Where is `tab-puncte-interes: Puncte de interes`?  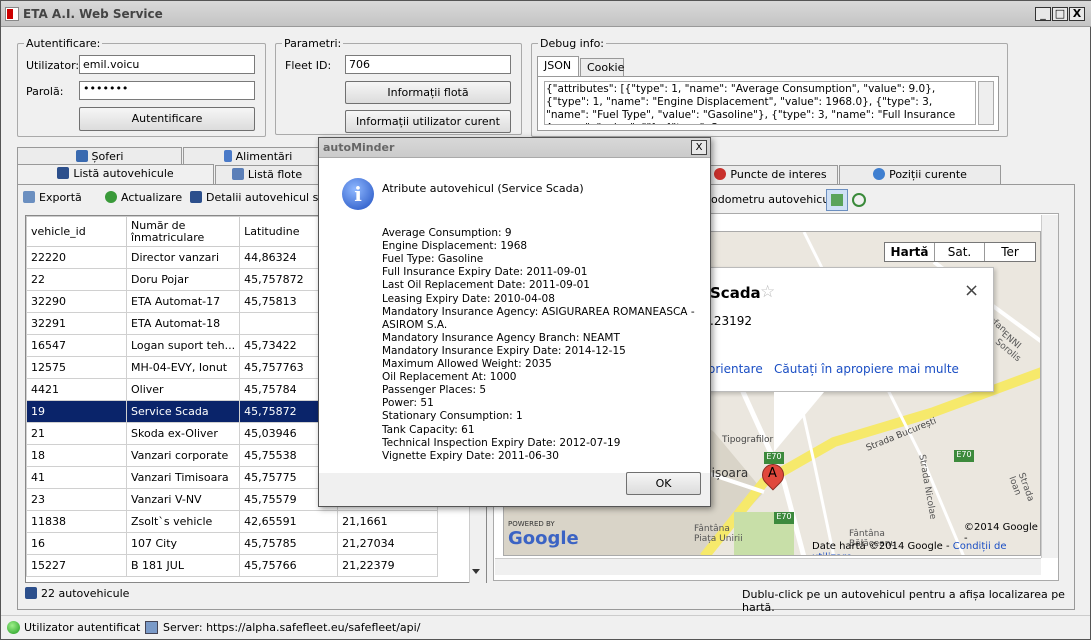
tab-puncte-interes: Puncte de interes is located at coordinates (770, 174).